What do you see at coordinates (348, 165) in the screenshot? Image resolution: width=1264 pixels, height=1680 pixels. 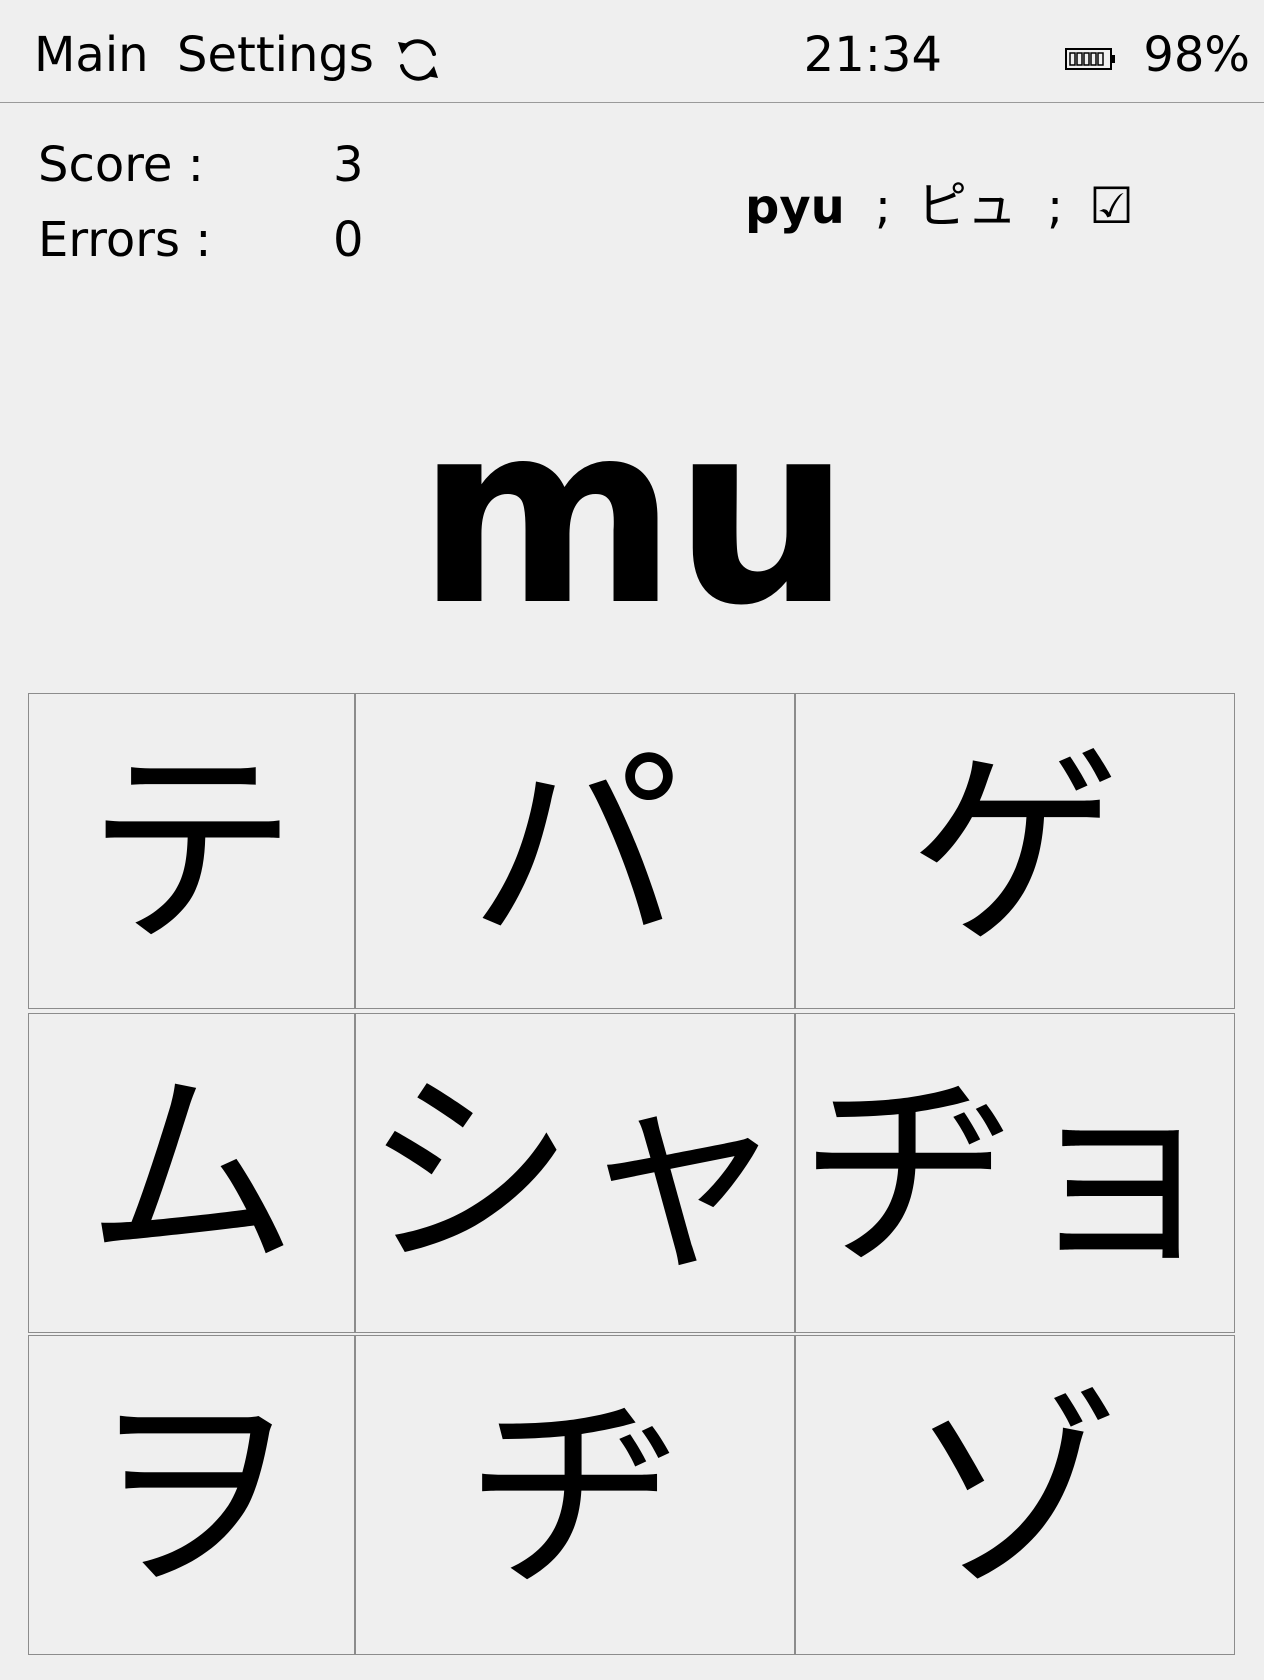 I see `score-value: 3` at bounding box center [348, 165].